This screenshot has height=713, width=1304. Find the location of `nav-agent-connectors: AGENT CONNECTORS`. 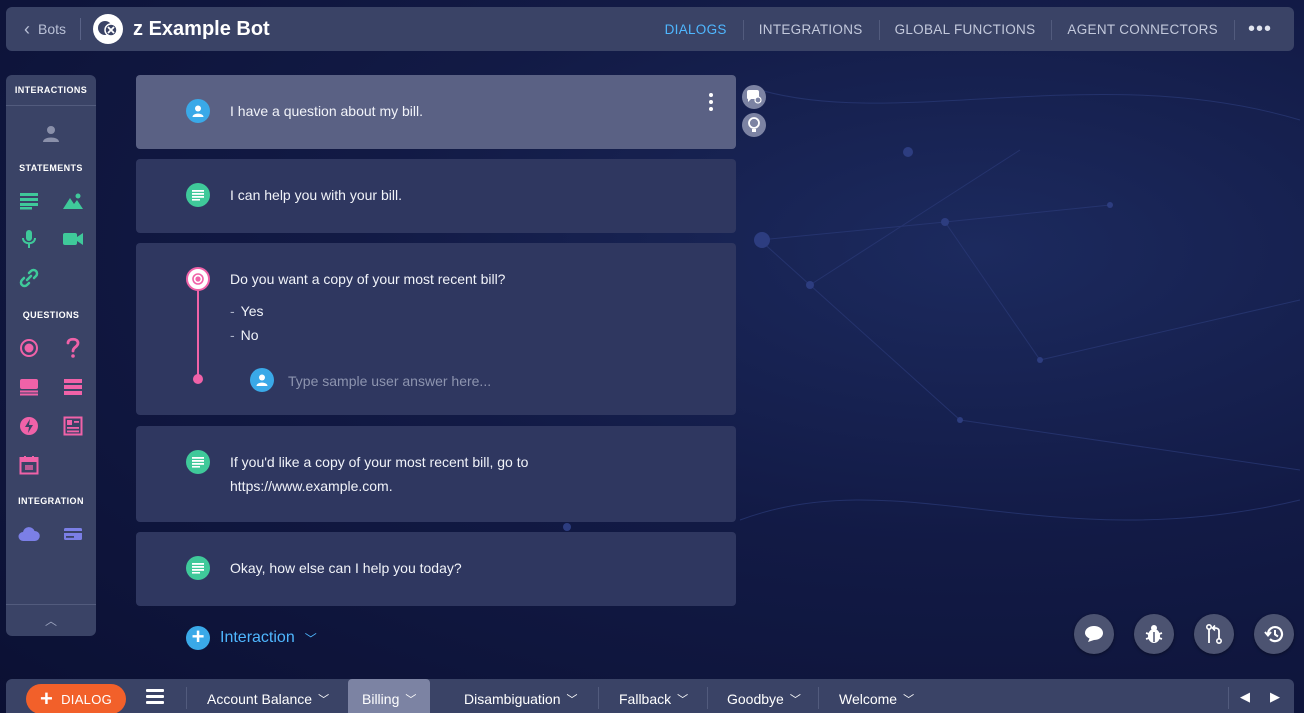

nav-agent-connectors: AGENT CONNECTORS is located at coordinates (1142, 29).